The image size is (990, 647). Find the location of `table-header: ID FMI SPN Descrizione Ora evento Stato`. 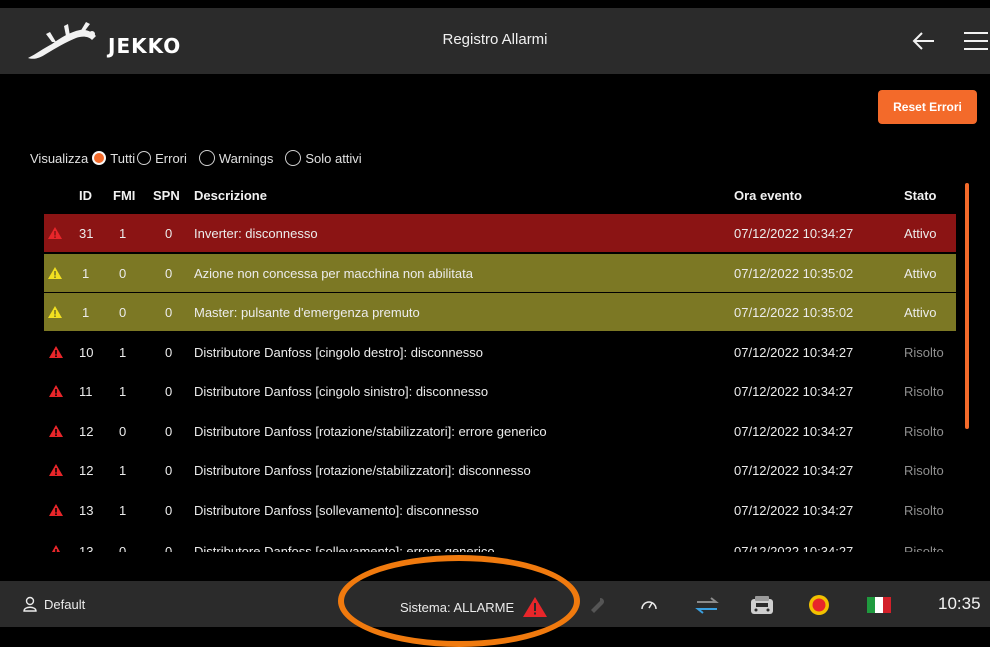

table-header: ID FMI SPN Descrizione Ora evento Stato is located at coordinates (500, 196).